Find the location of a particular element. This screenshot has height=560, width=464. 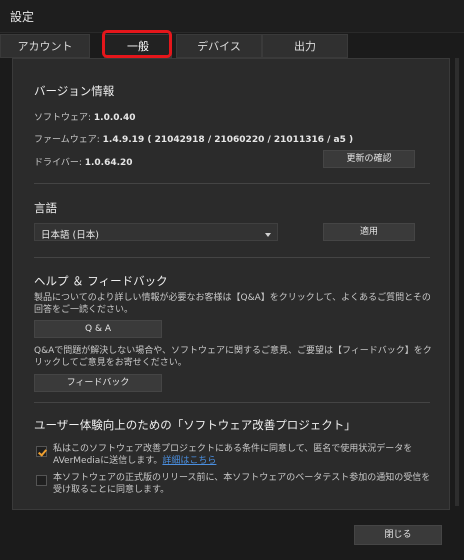

window-title: 設定 is located at coordinates (22, 17).